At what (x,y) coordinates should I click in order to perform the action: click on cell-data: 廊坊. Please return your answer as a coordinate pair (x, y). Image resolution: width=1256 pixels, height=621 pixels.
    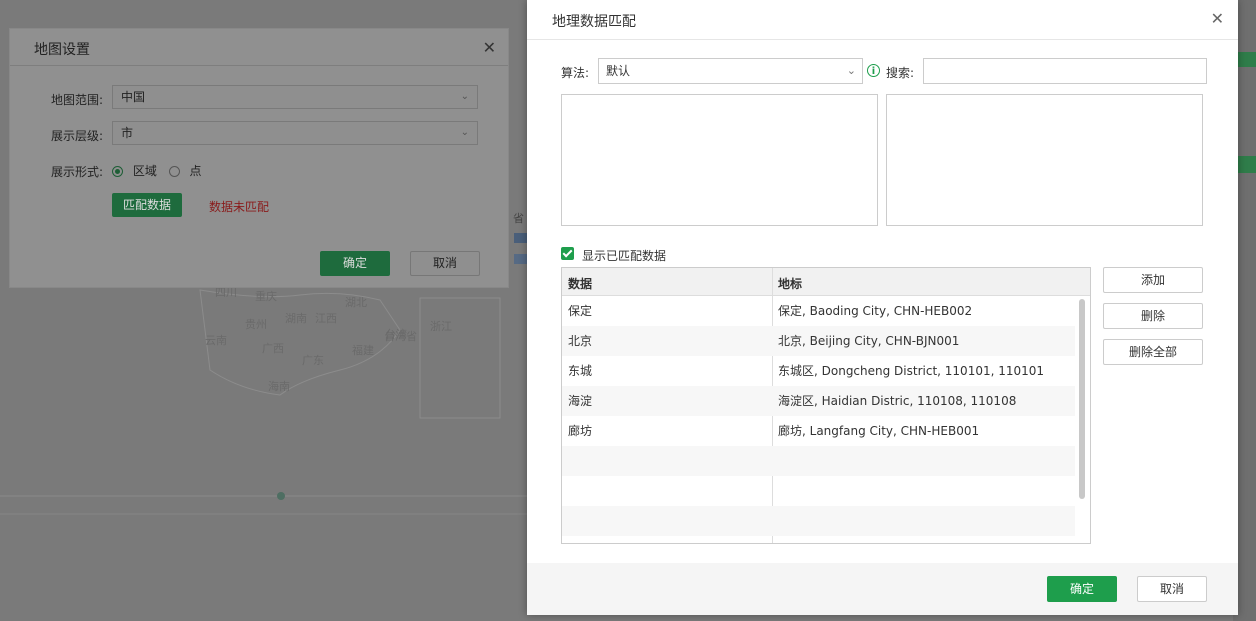
    Looking at the image, I should click on (580, 431).